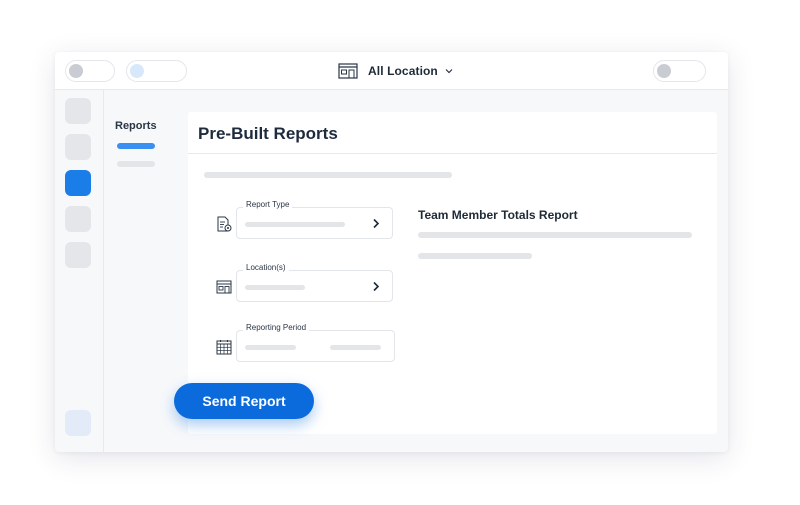  Describe the element at coordinates (78, 423) in the screenshot. I see `nav-item-bottom` at that location.